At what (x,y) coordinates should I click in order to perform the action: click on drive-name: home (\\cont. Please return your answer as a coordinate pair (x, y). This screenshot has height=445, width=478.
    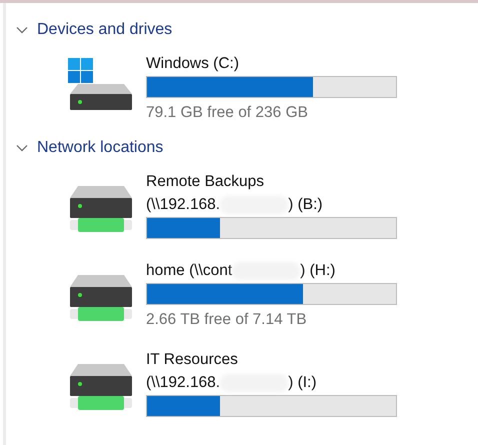
    Looking at the image, I should click on (189, 270).